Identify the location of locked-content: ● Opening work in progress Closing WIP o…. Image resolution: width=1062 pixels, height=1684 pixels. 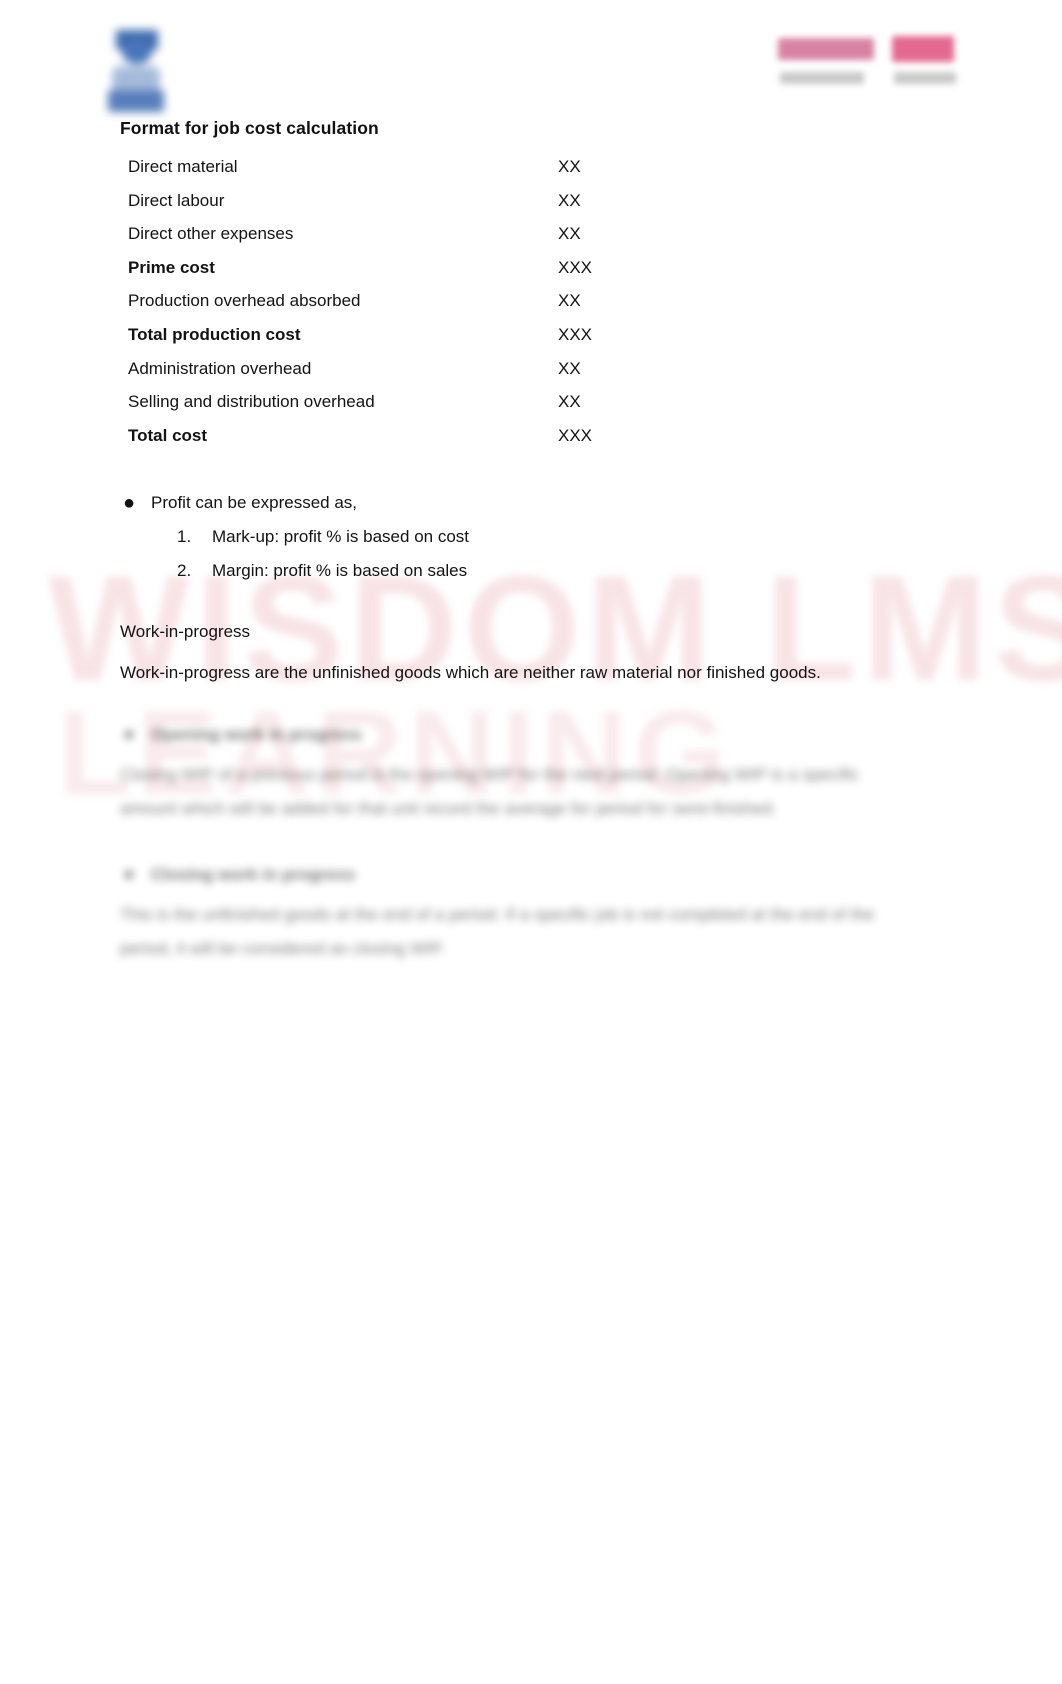
(520, 858).